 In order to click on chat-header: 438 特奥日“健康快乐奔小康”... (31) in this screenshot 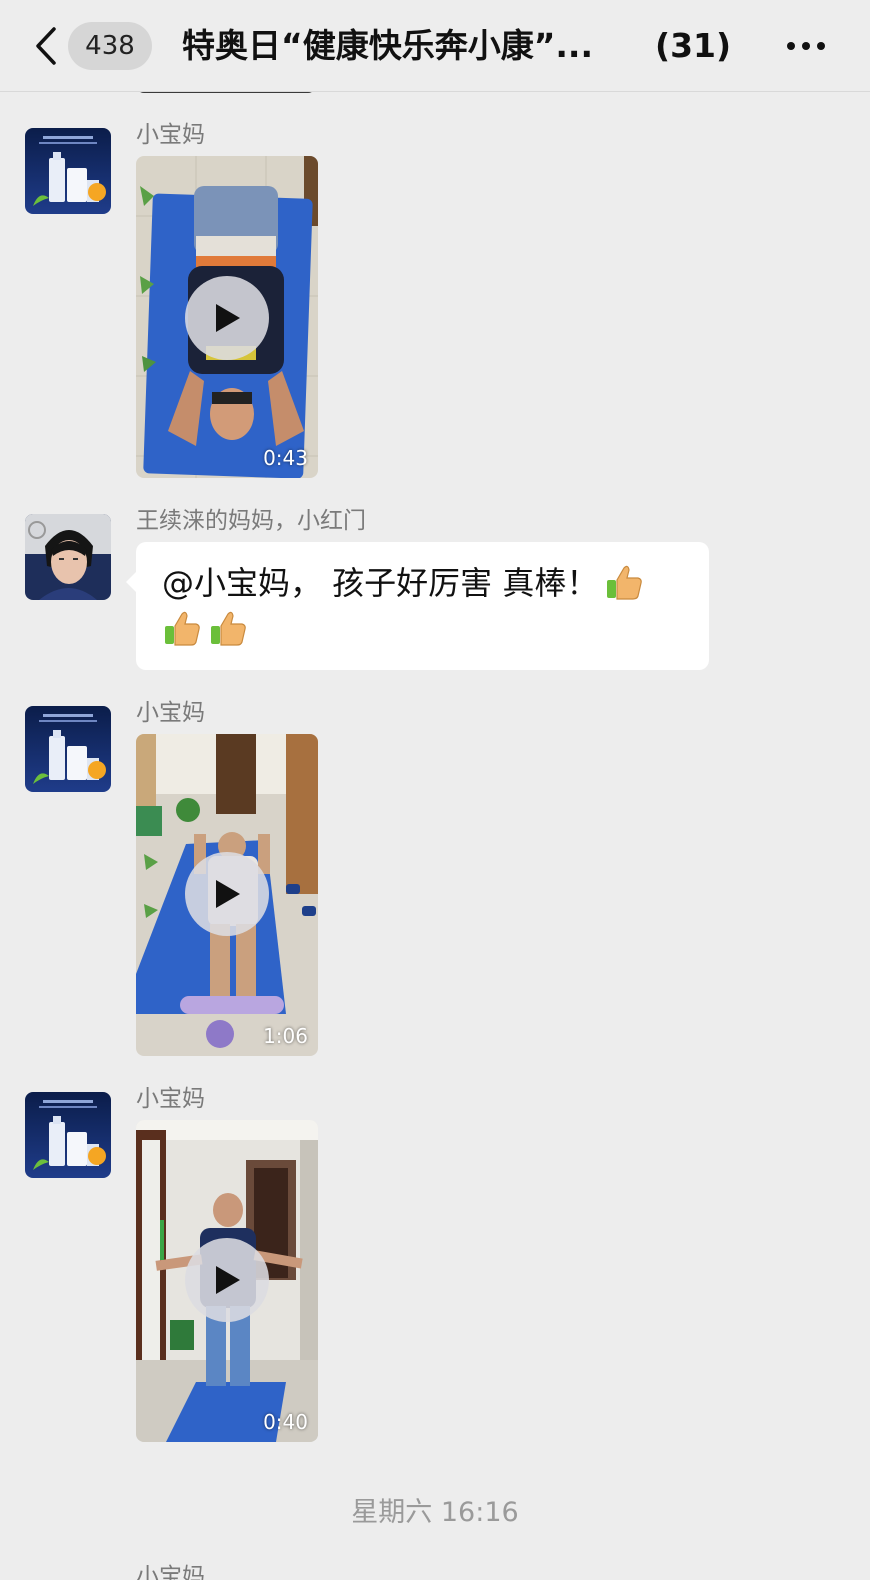, I will do `click(435, 46)`.